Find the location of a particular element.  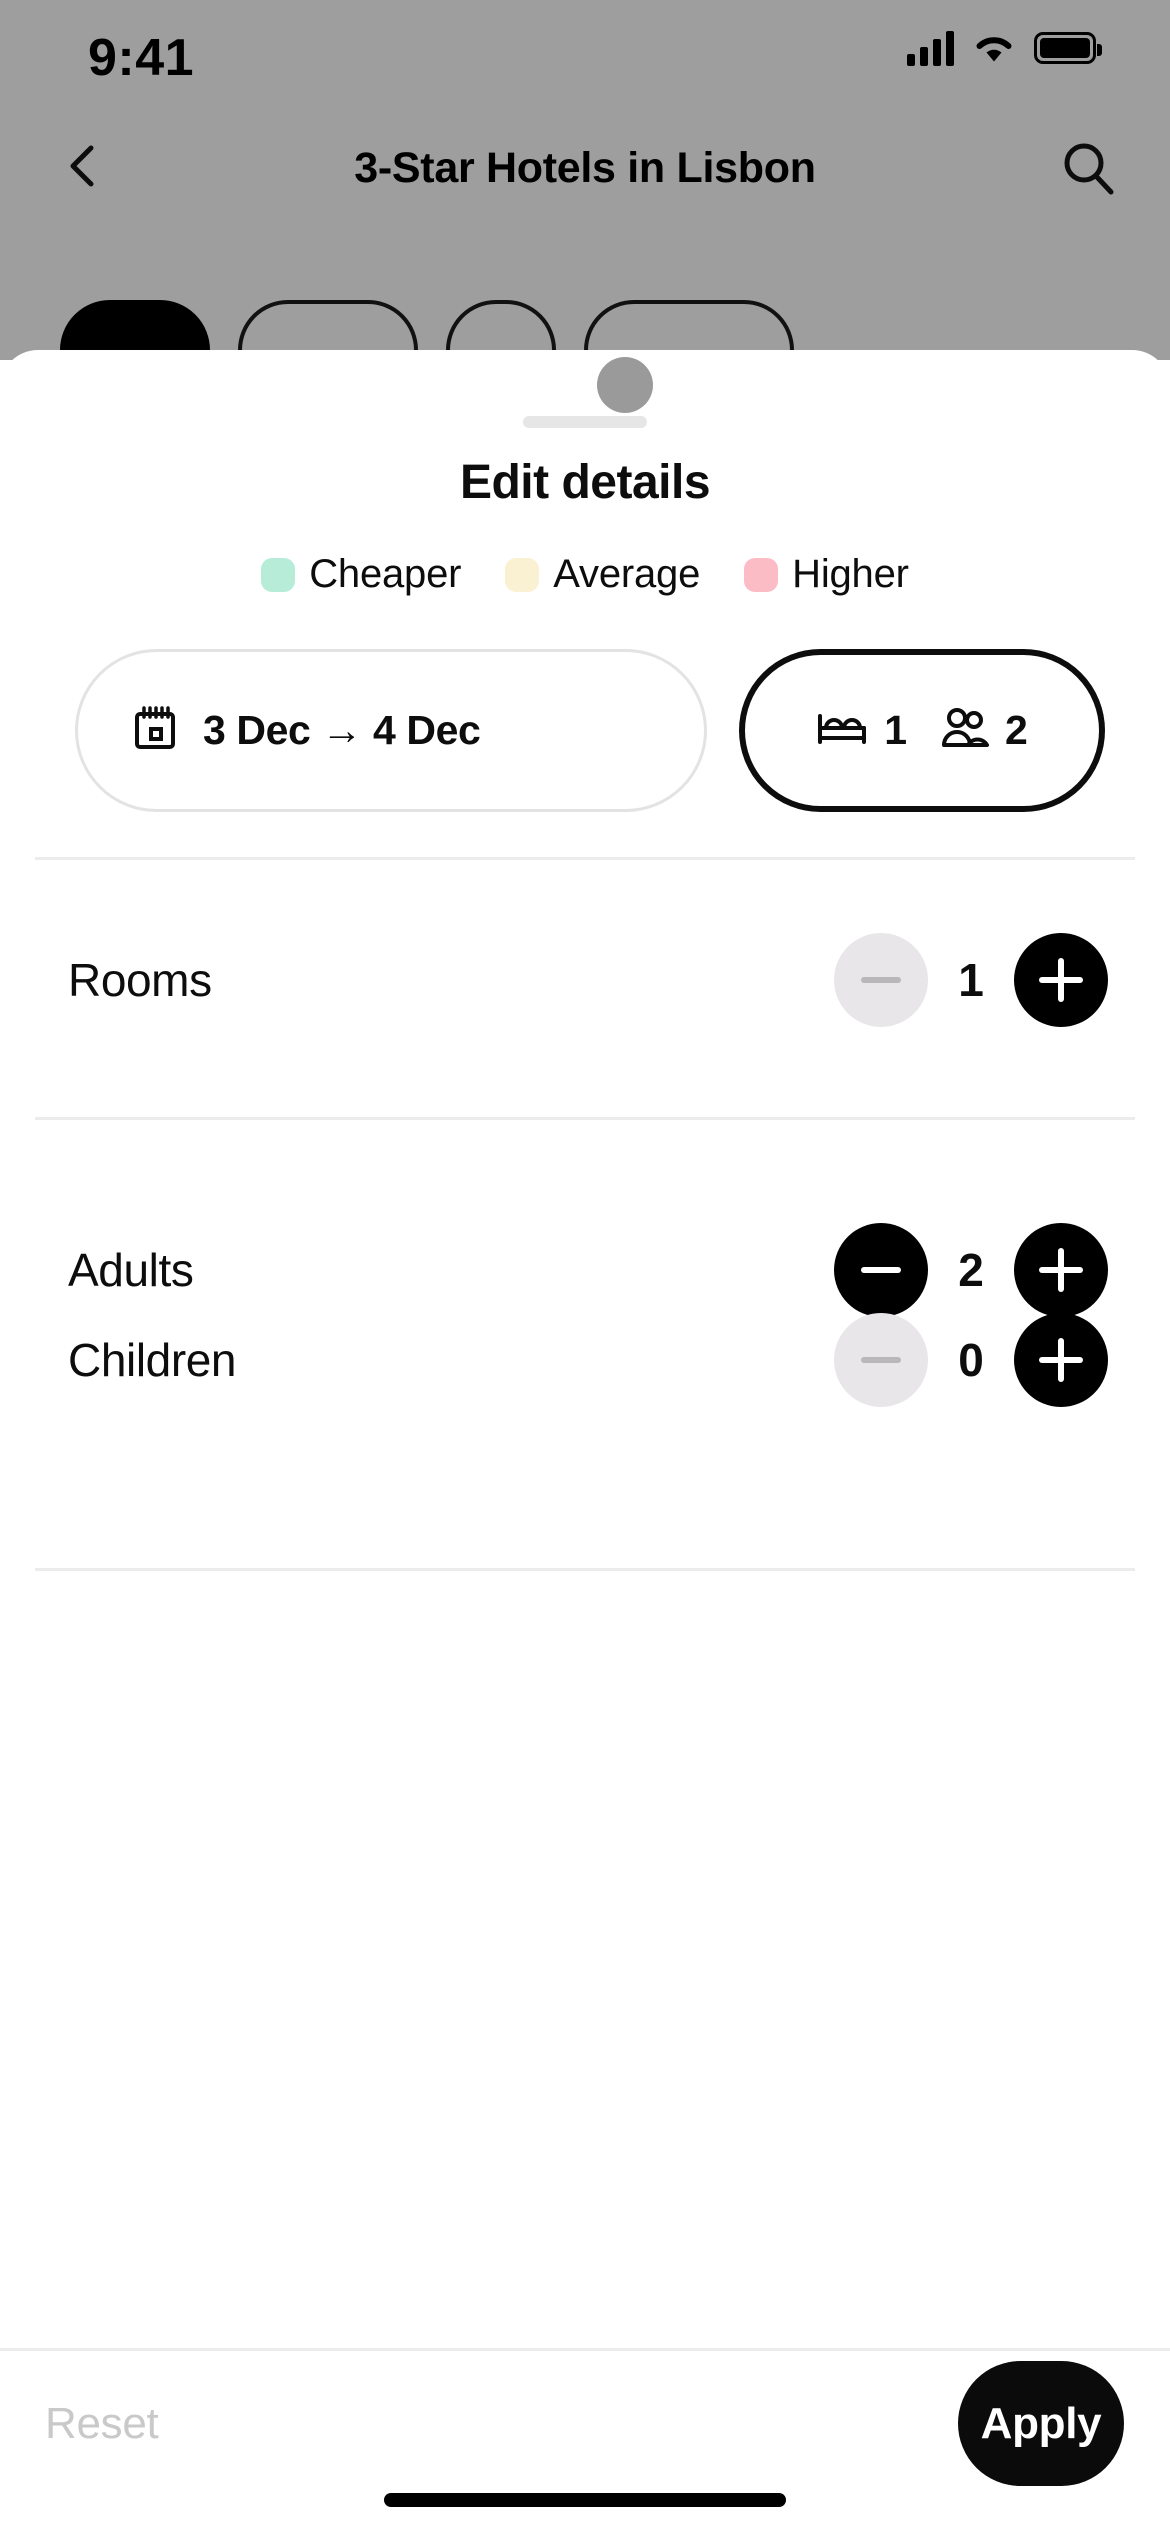

guests-pill: 1 2 is located at coordinates (922, 730).